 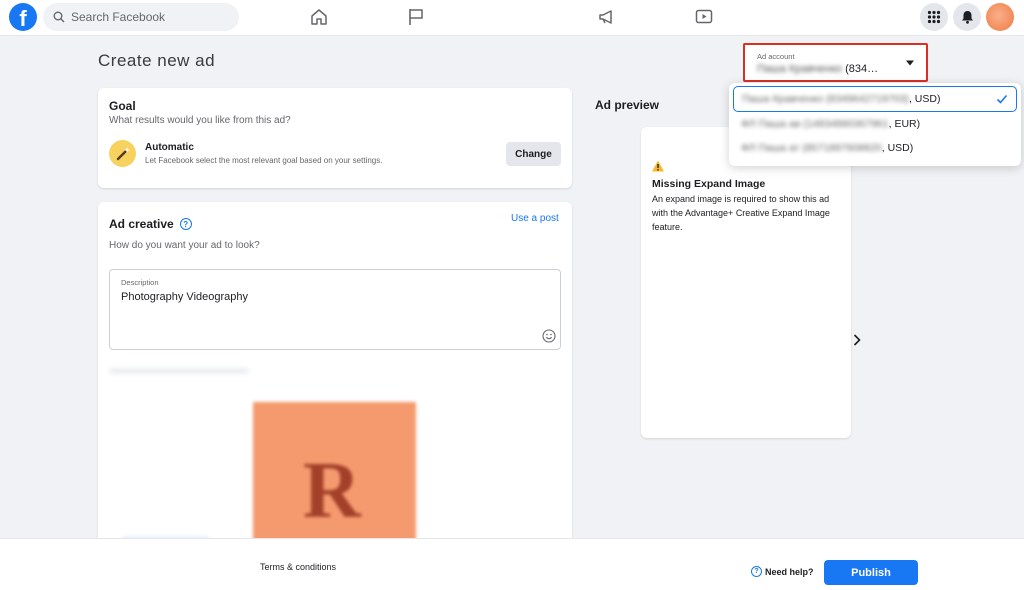 I want to click on need-help-link: ? Need help?, so click(x=782, y=571).